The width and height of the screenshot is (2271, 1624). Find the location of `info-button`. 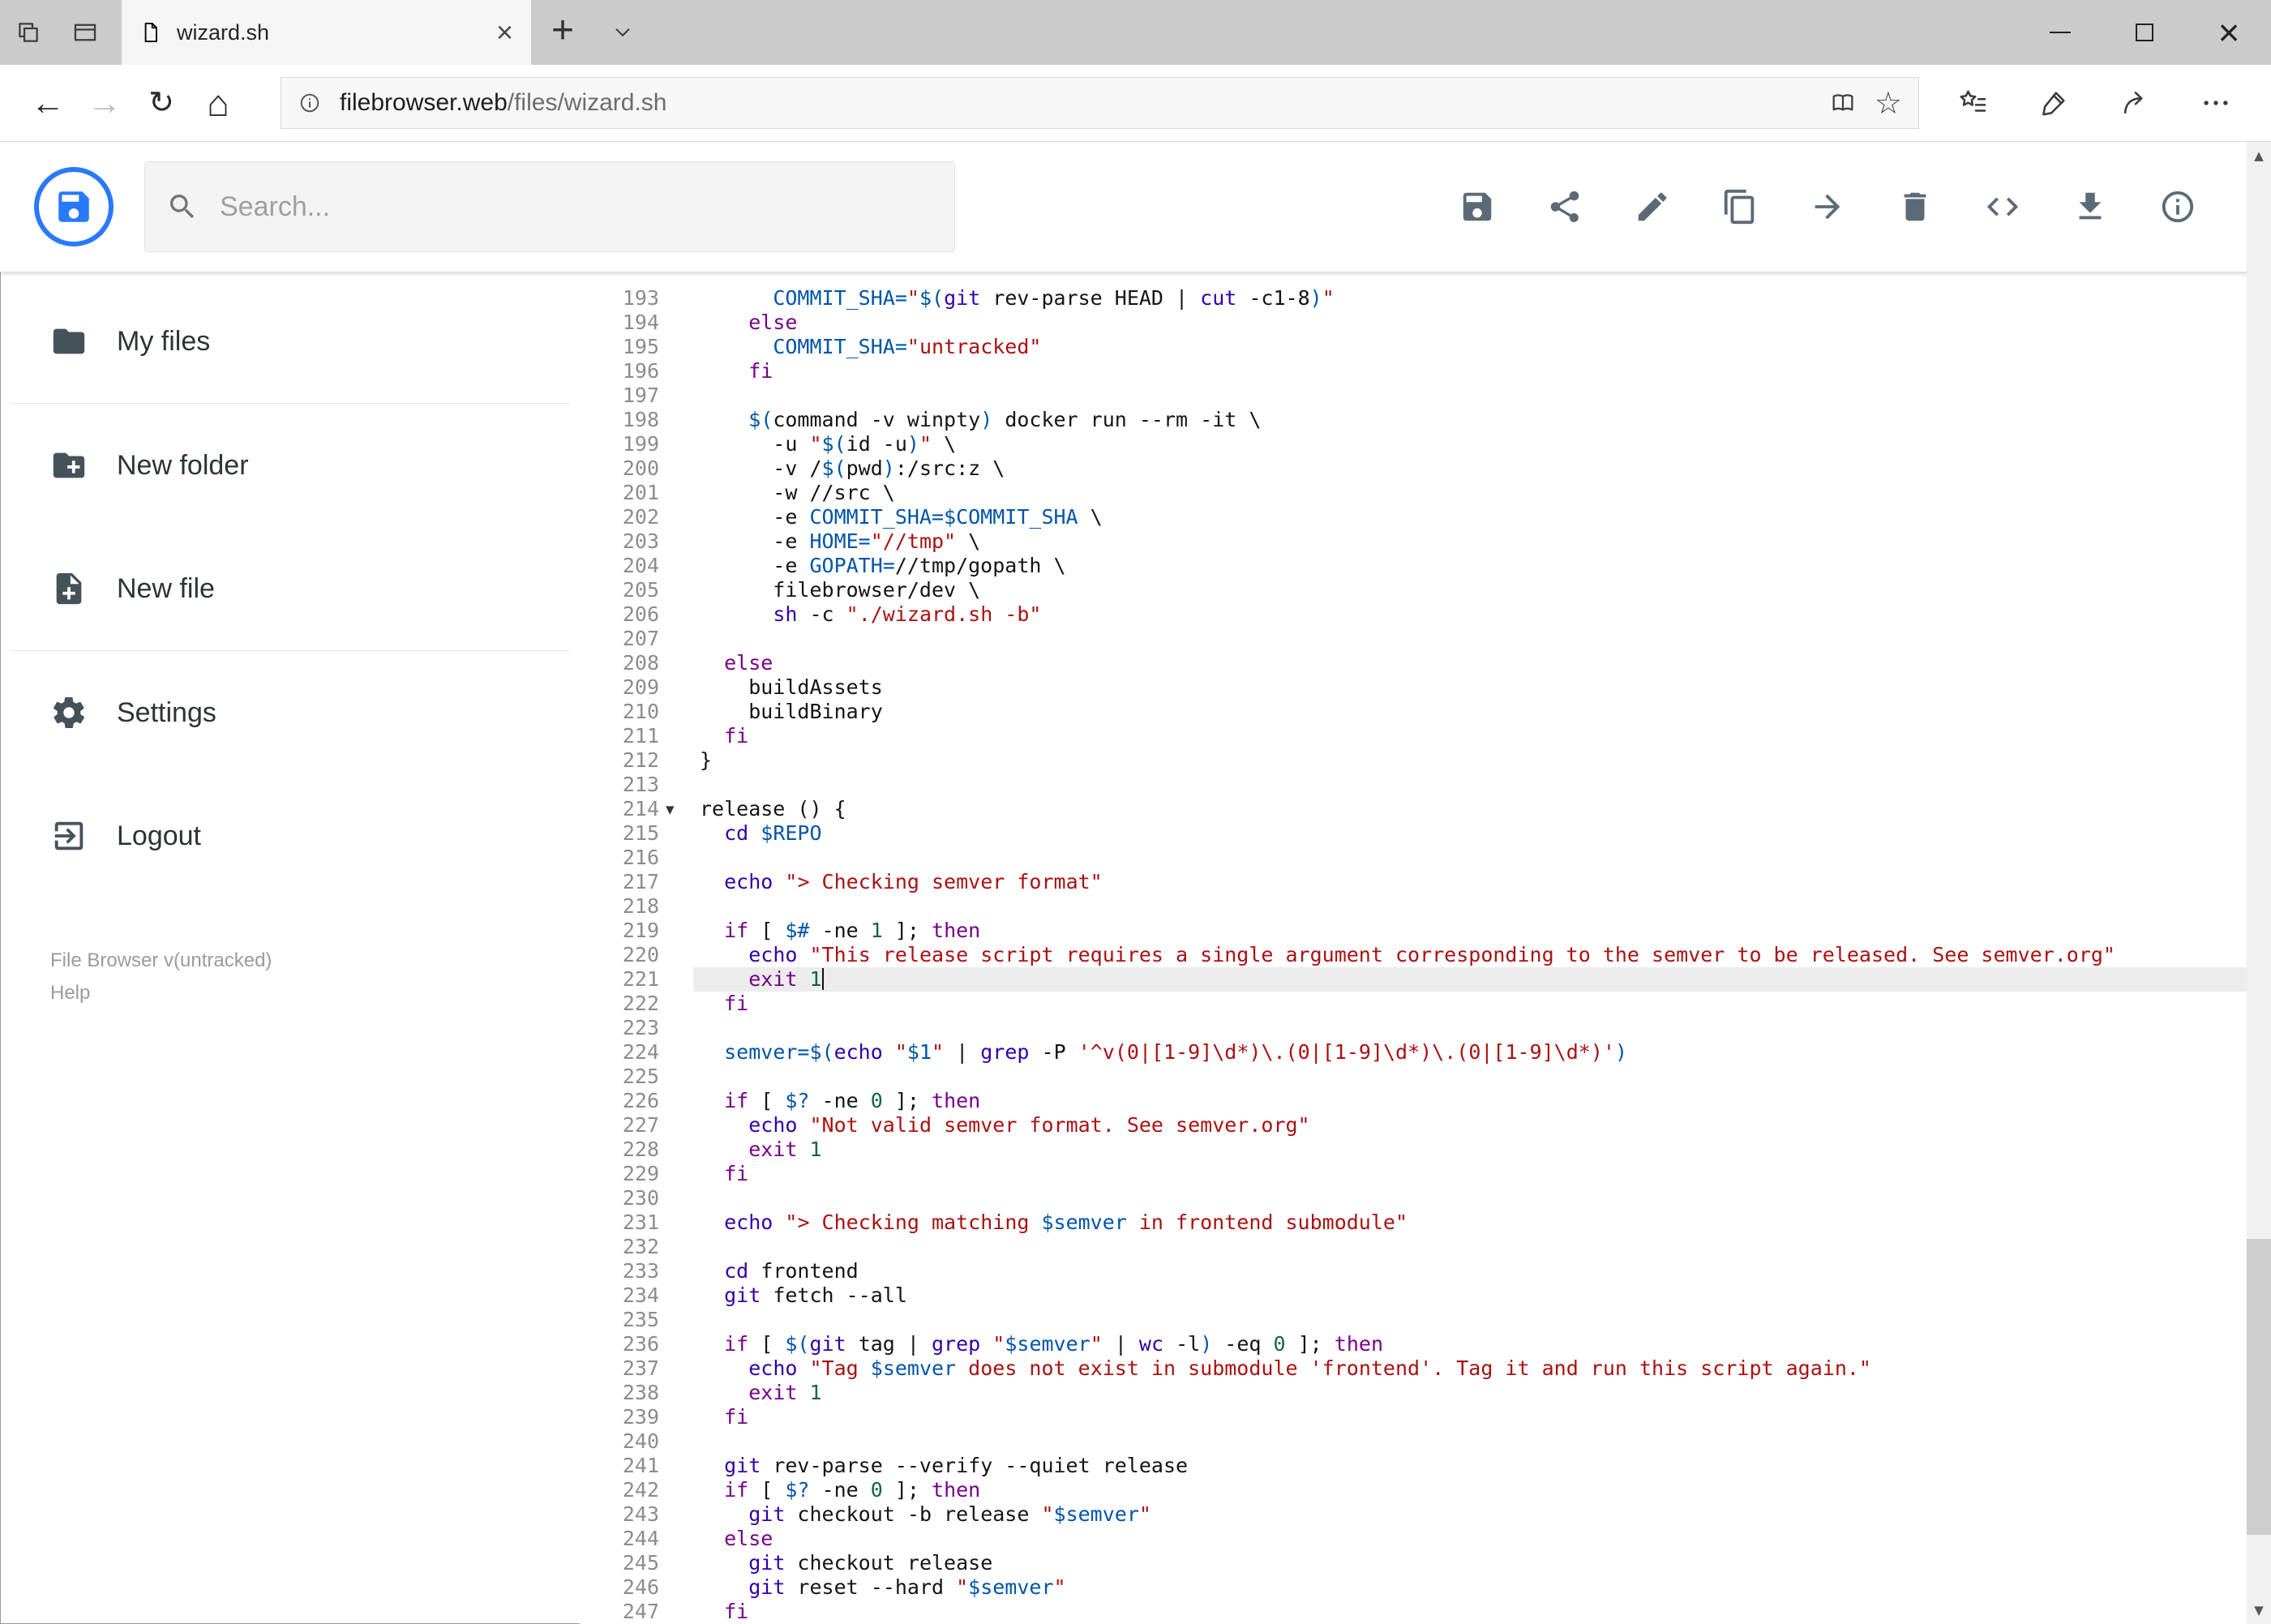

info-button is located at coordinates (2177, 207).